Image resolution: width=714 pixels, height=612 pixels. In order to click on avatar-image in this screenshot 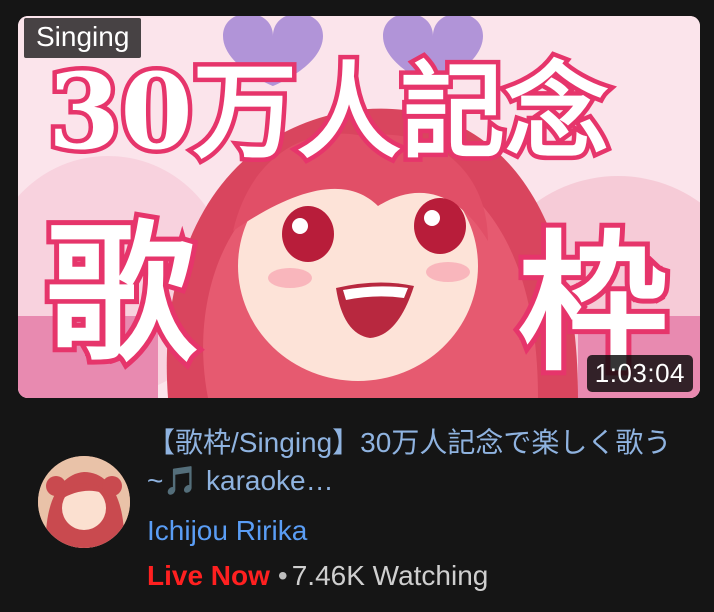, I will do `click(84, 502)`.